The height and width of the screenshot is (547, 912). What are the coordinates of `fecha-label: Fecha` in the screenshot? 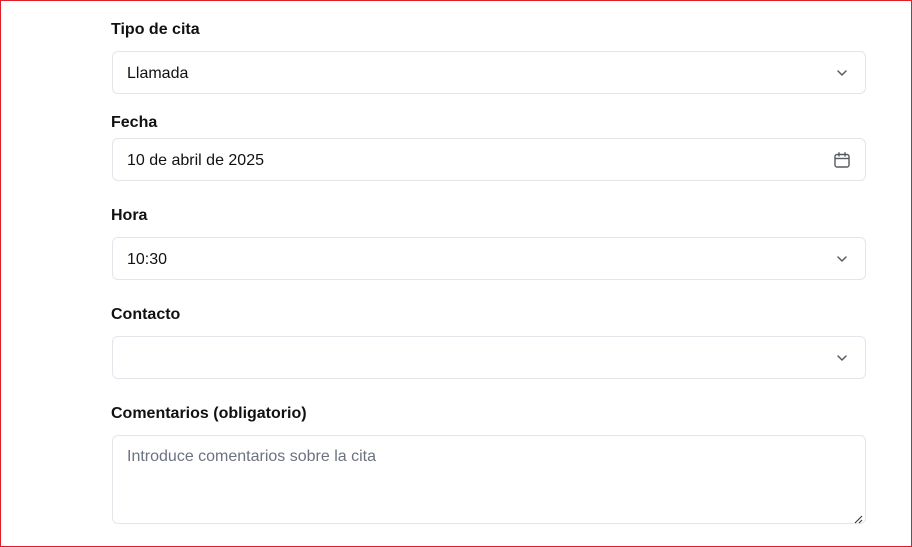 It's located at (134, 122).